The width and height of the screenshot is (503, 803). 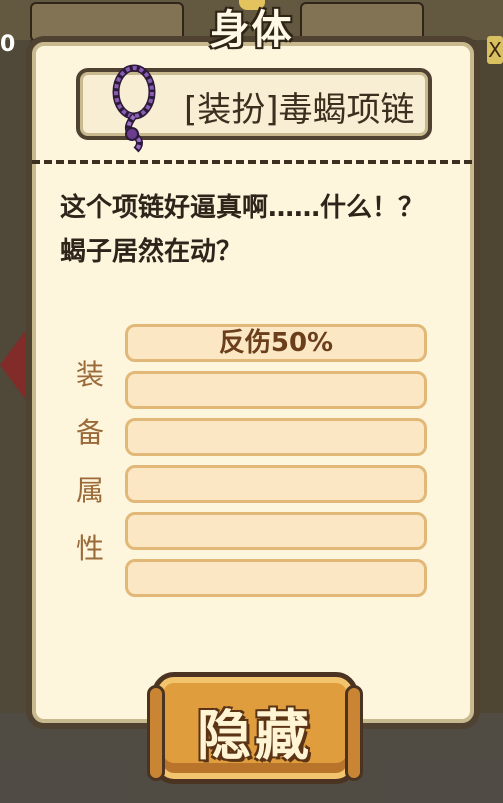 I want to click on attributes-label: 装 备 属 性, so click(x=90, y=462).